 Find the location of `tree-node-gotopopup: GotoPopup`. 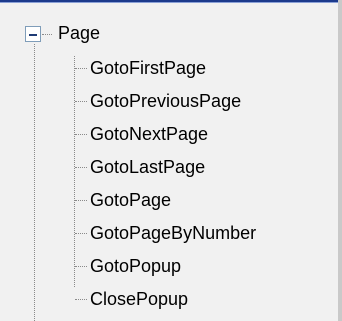

tree-node-gotopopup: GotoPopup is located at coordinates (135, 266).